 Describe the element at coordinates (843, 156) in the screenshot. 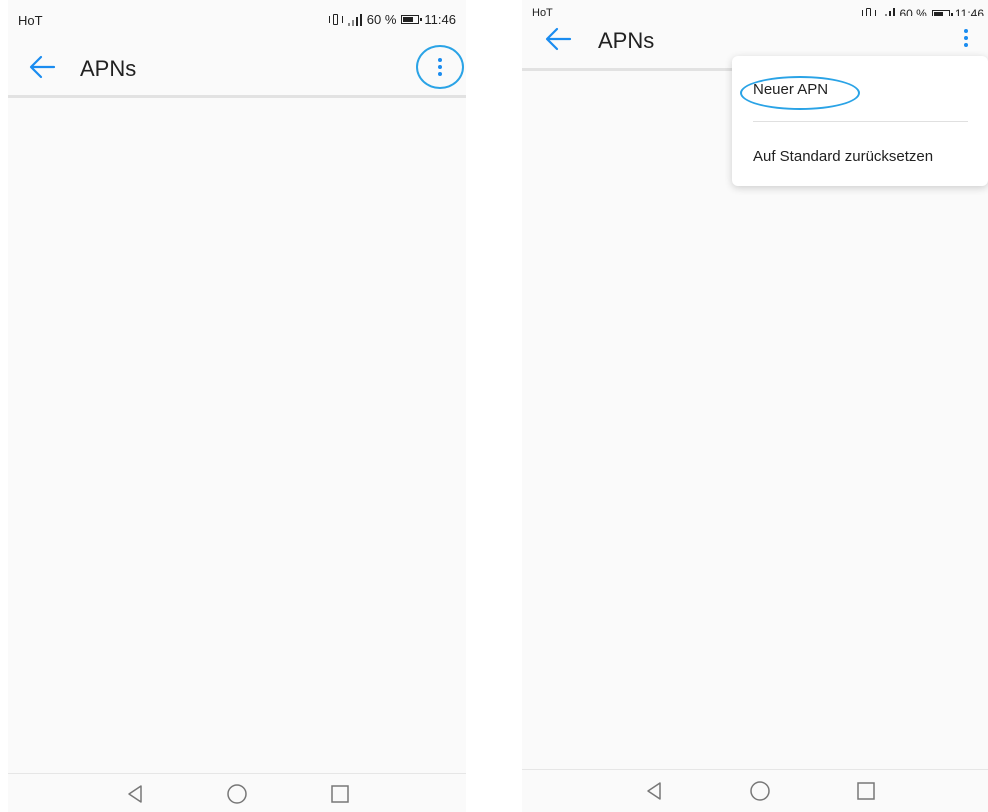

I see `menu-item-reset-default: Auf Standard zurücksetzen` at that location.